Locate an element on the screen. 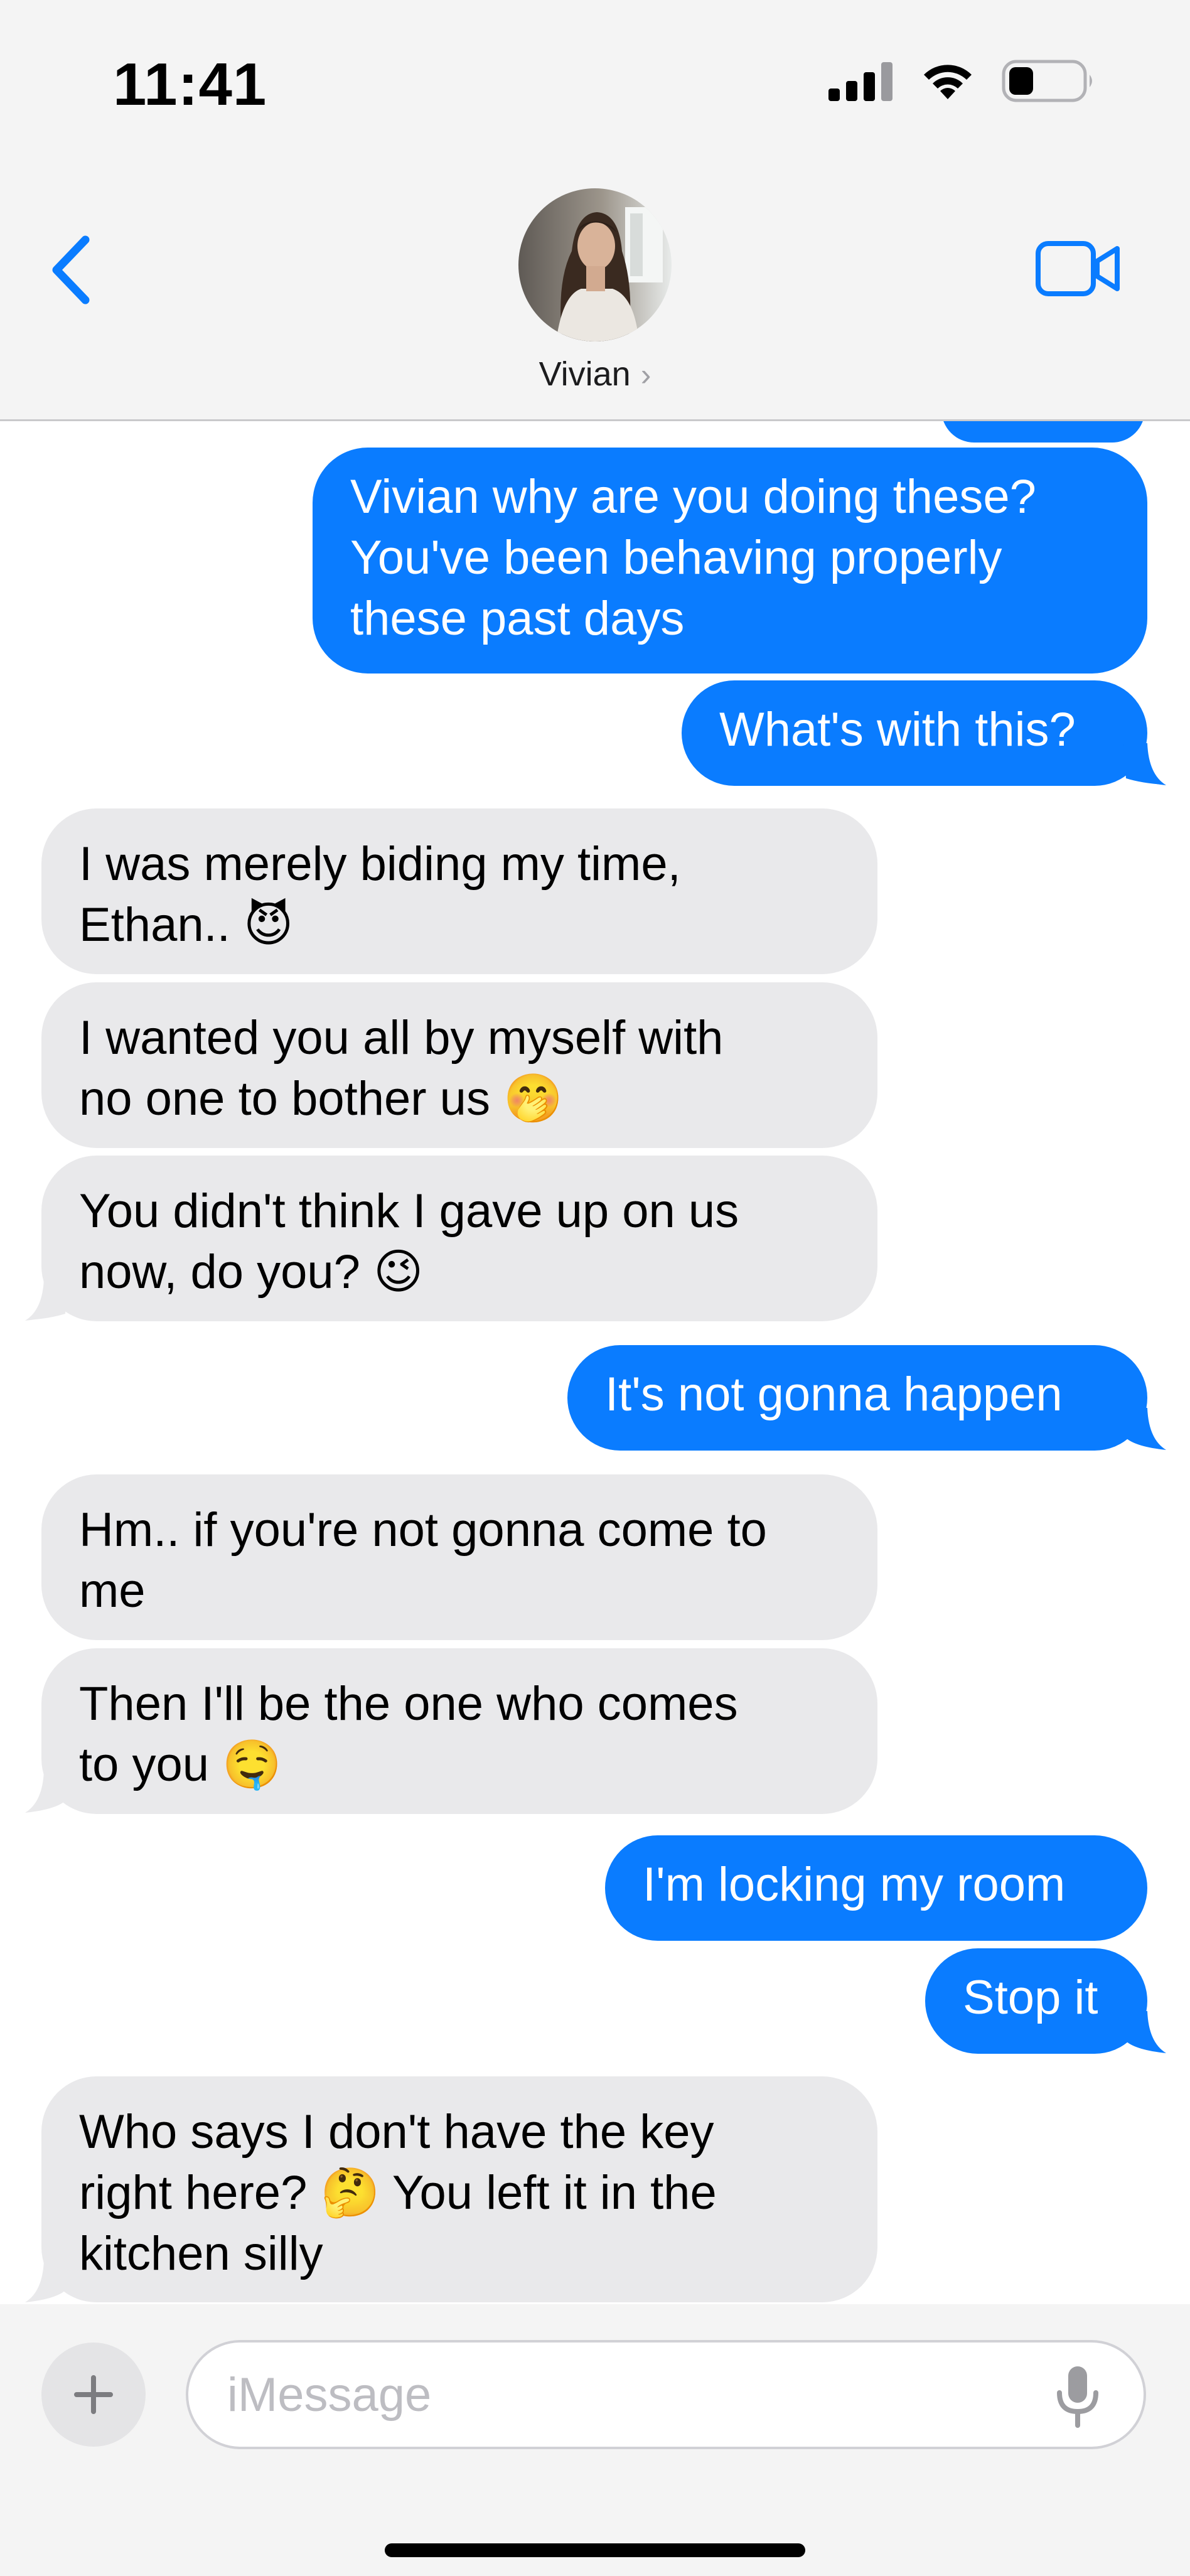 The image size is (1190, 2576). contact-name-row: Vivian › is located at coordinates (595, 374).